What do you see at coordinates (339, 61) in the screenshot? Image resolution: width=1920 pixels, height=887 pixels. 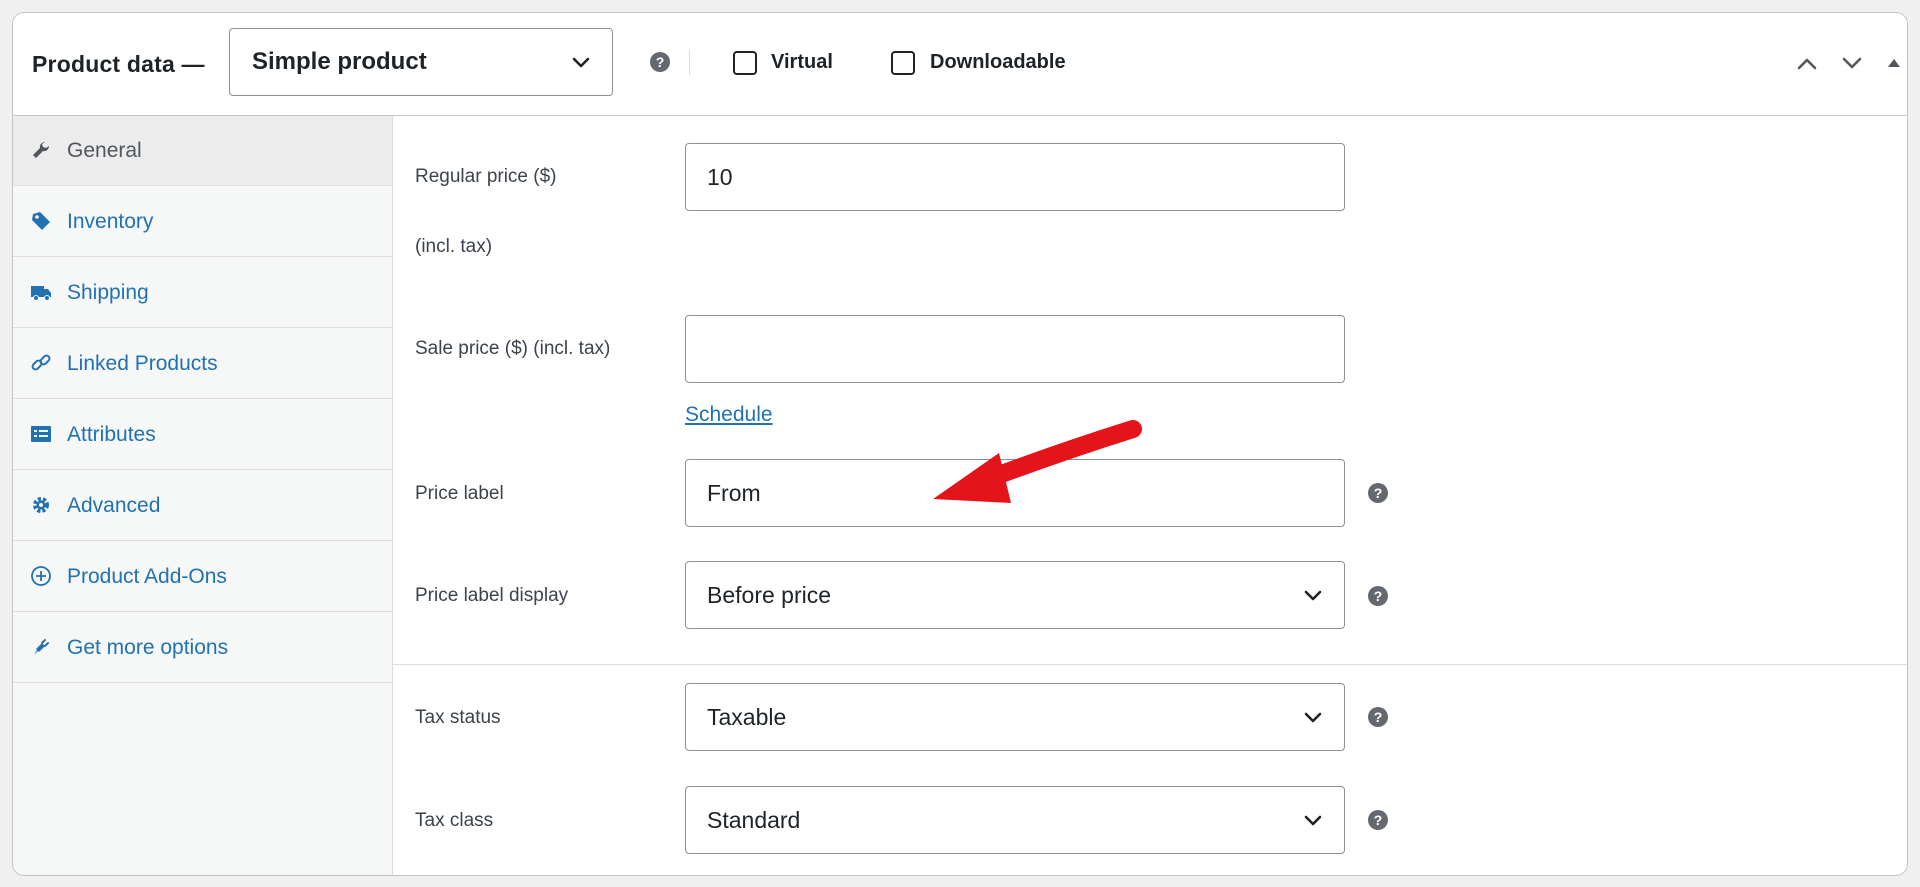 I see `product-type-value: Simple product` at bounding box center [339, 61].